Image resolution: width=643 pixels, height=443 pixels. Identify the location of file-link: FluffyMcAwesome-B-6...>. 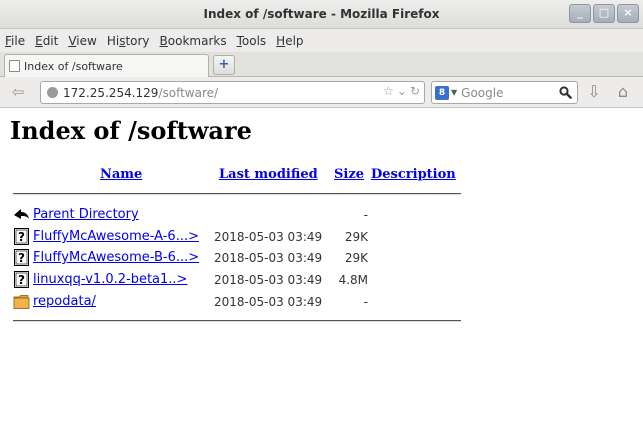
(116, 257).